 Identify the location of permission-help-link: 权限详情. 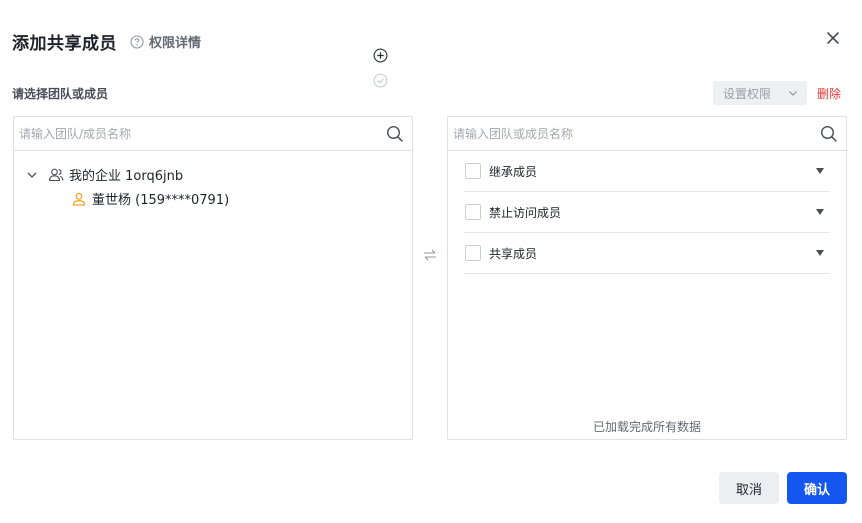
(165, 41).